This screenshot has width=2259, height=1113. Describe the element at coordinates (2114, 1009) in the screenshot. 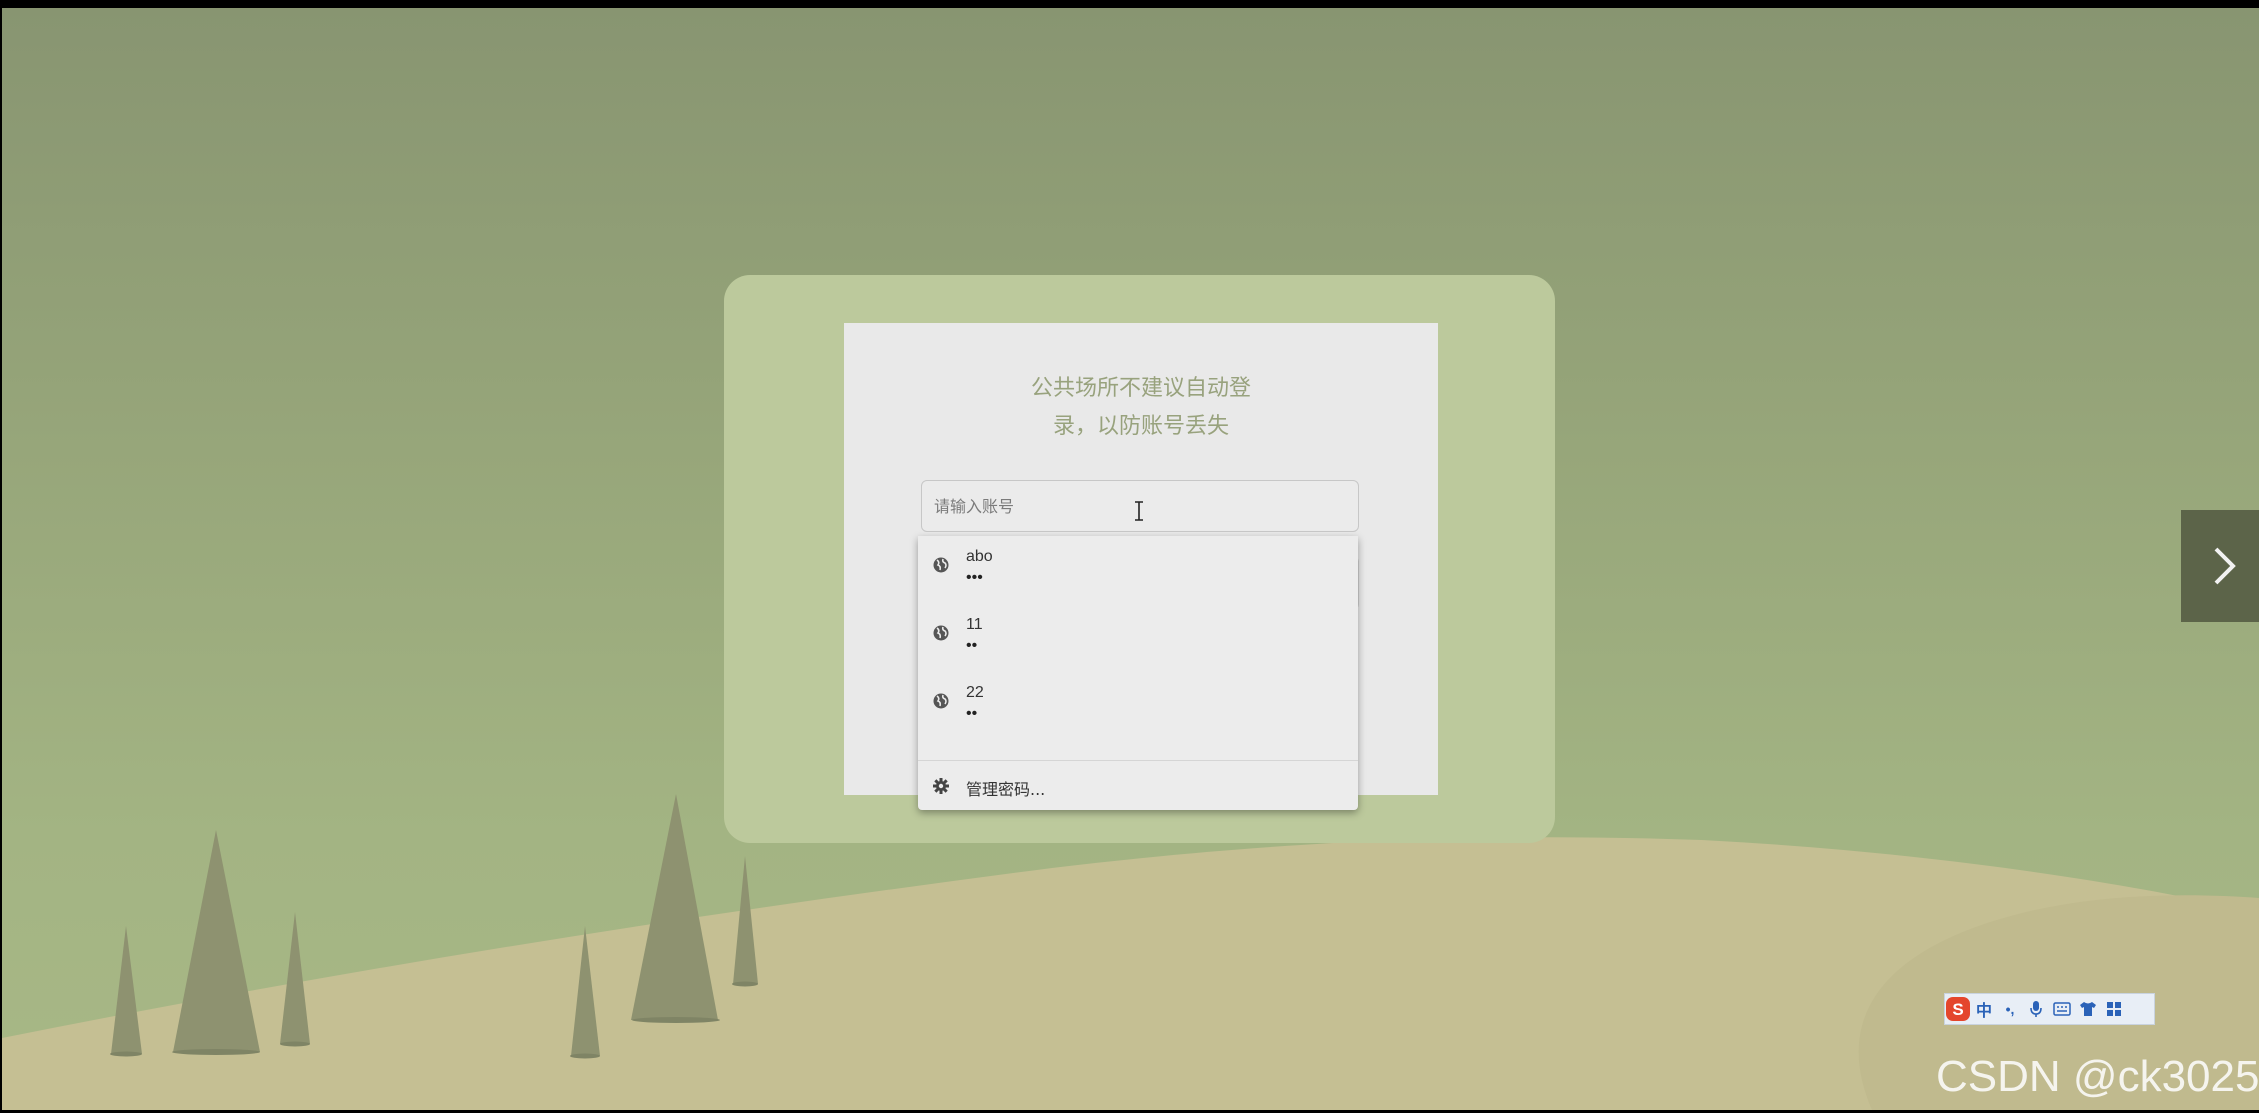

I see `grid-icon` at that location.